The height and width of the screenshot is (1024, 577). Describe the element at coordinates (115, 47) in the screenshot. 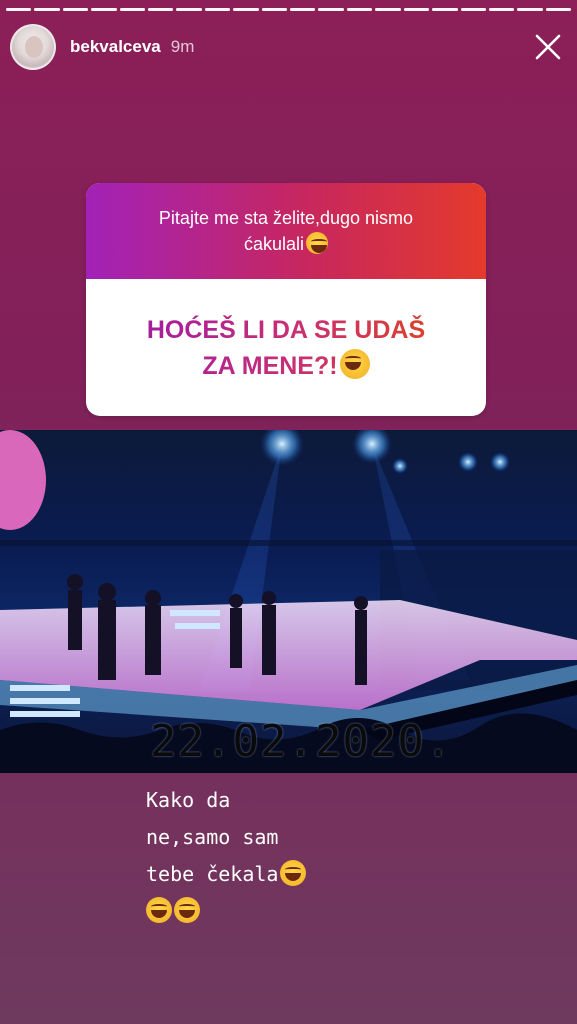

I see `username: bekvalceva` at that location.